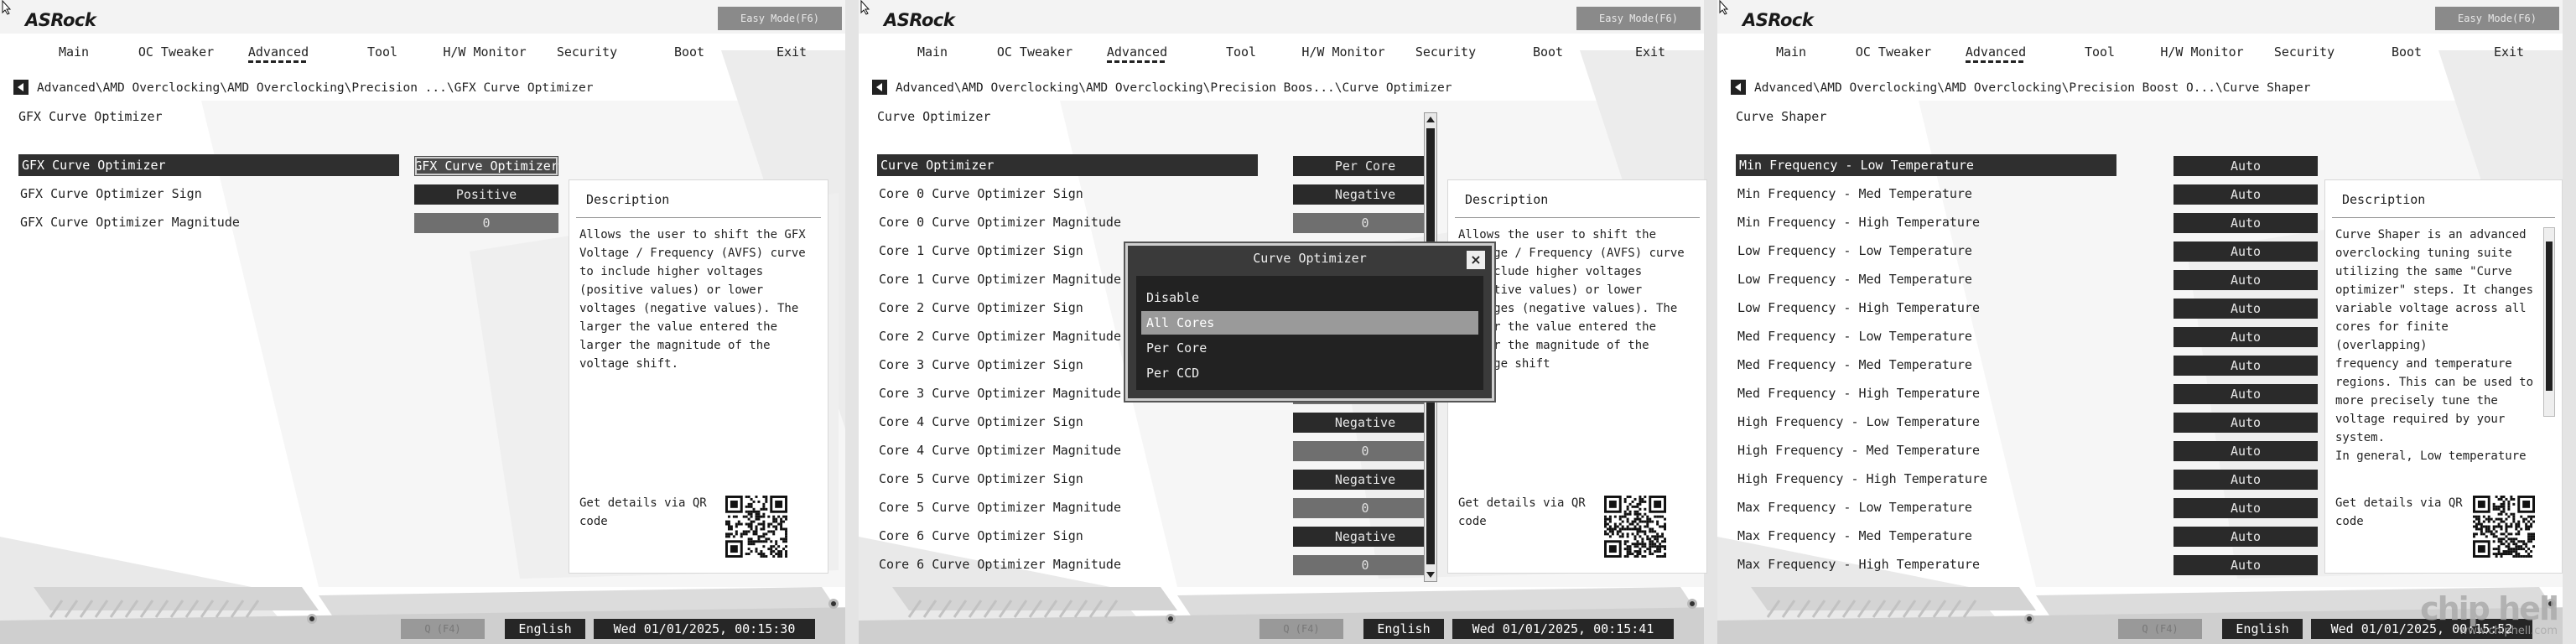  I want to click on setting-row: Min Frequency - Low Temperature Auto, so click(2027, 165).